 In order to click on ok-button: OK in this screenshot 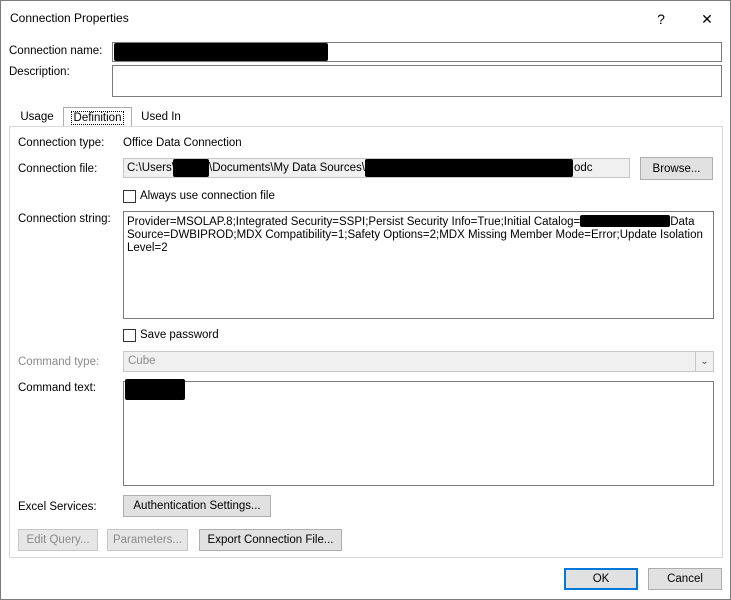, I will do `click(601, 579)`.